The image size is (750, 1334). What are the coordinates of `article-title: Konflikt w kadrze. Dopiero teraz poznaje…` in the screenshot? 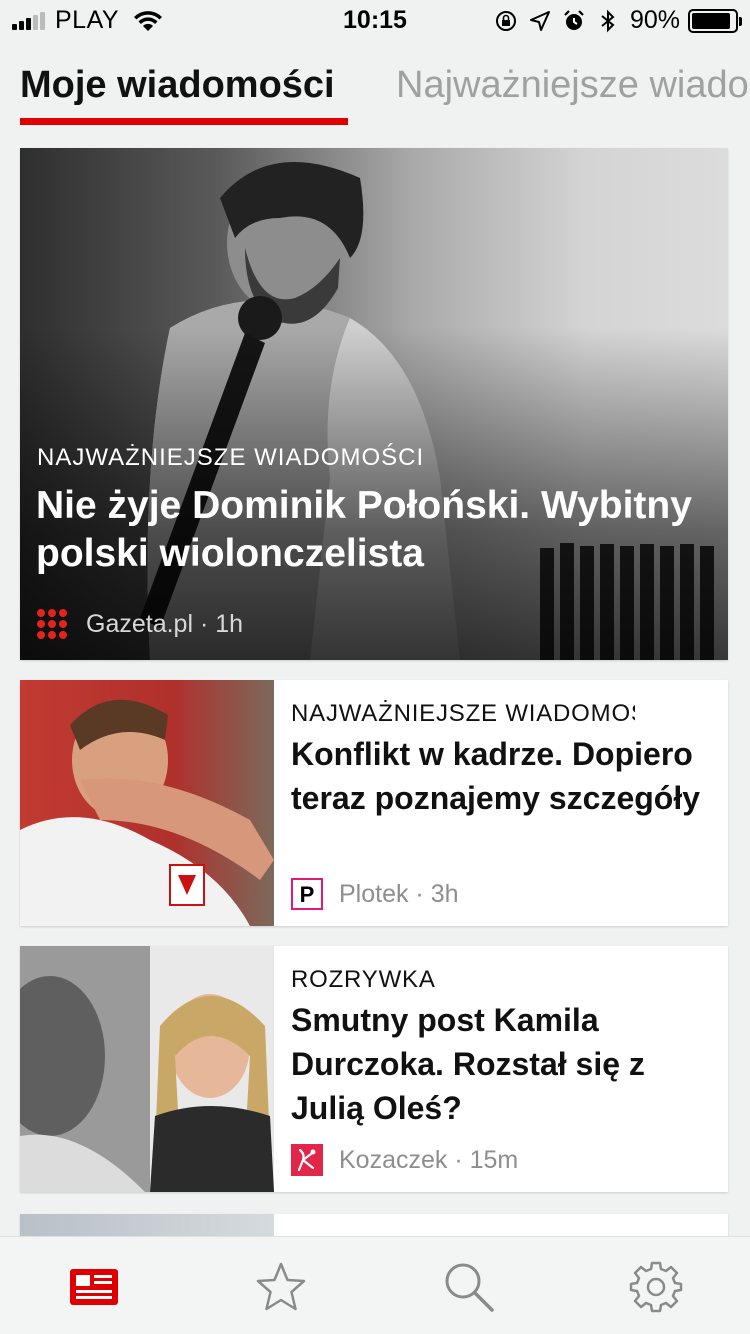 It's located at (506, 776).